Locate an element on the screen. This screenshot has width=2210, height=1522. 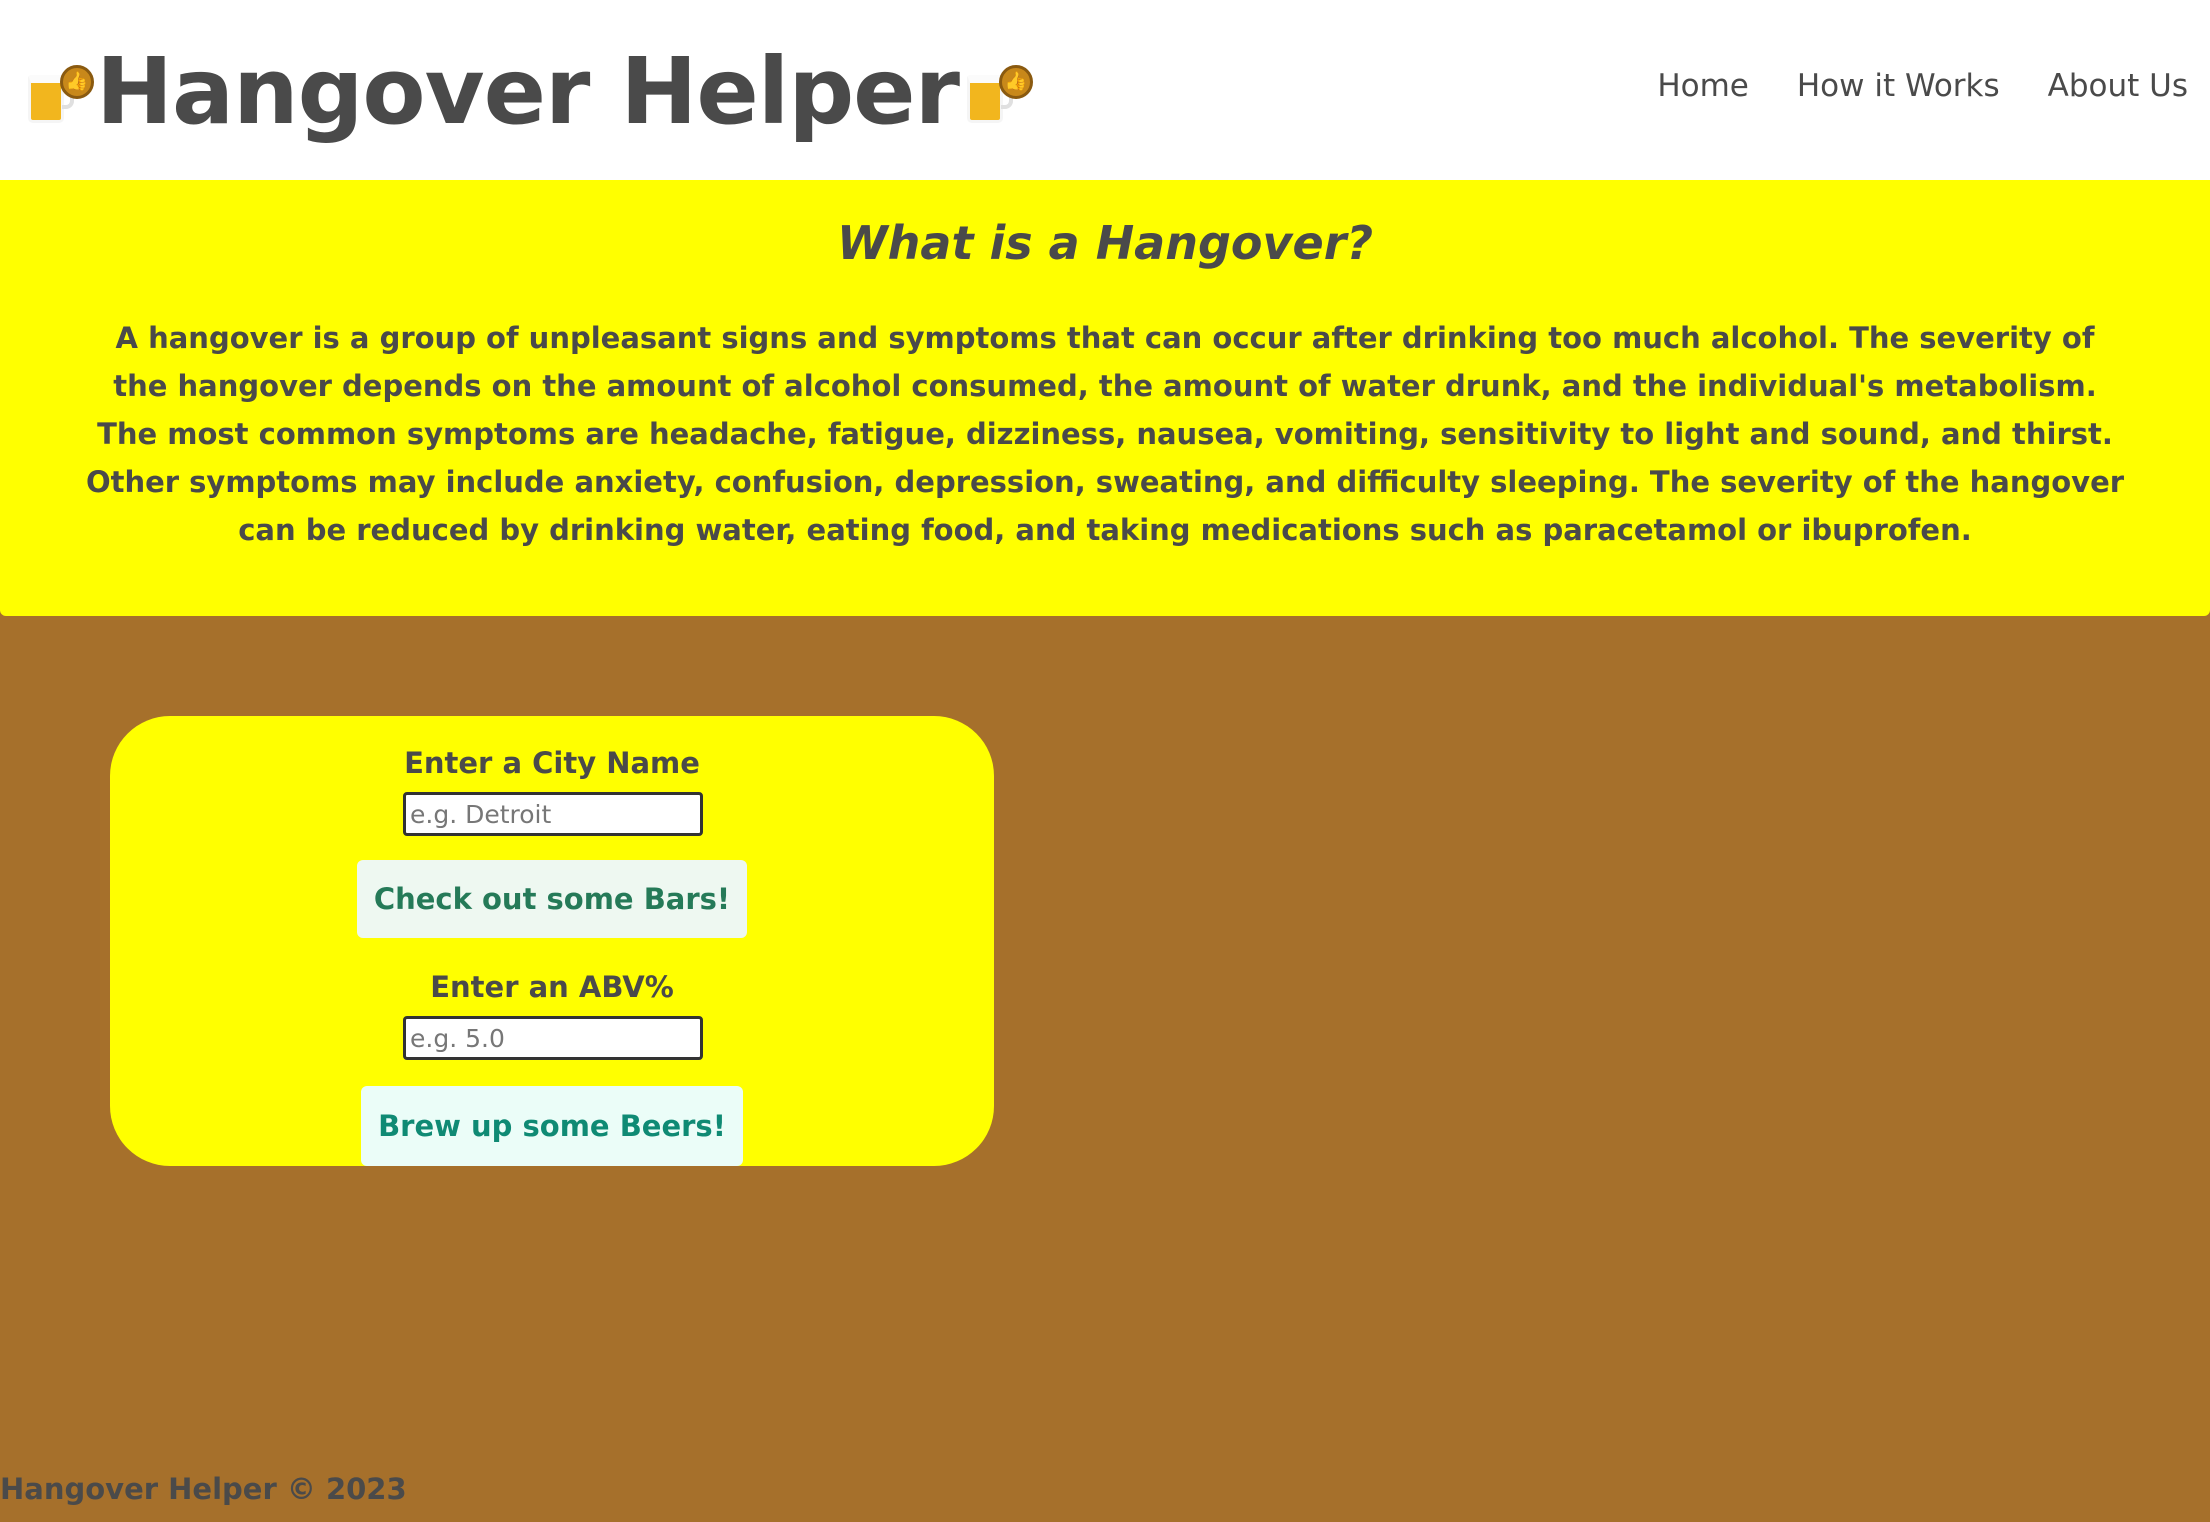
brand: 👍 Hangover Helper 👍 is located at coordinates (527, 92).